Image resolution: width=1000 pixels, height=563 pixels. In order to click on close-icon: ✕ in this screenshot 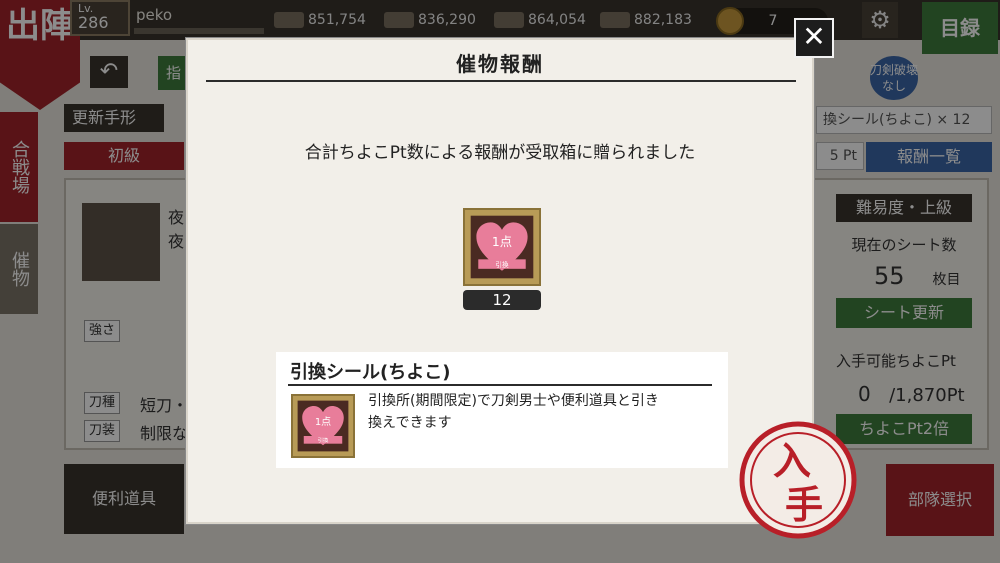, I will do `click(814, 36)`.